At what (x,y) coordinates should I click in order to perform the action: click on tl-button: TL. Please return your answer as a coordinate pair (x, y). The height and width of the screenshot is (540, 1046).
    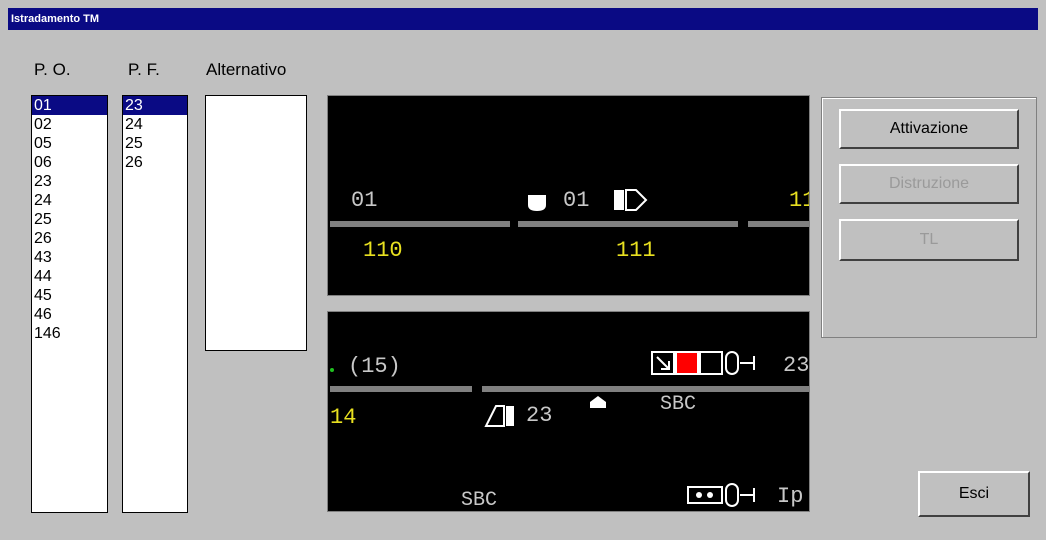
    Looking at the image, I should click on (929, 240).